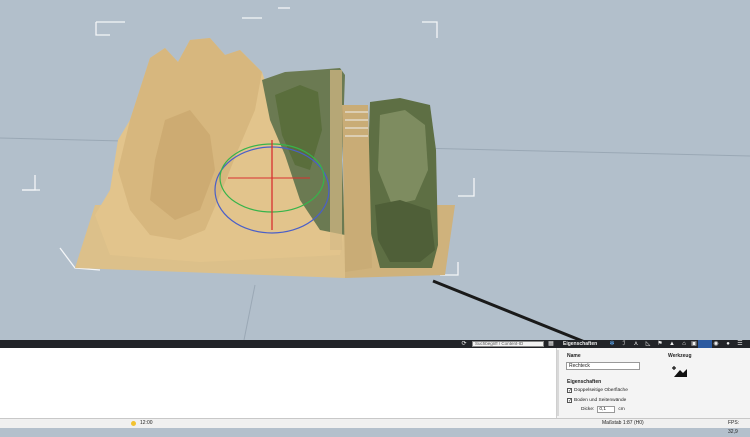 This screenshot has width=750, height=437. I want to click on add-terrain-tool-icon, so click(679, 371).